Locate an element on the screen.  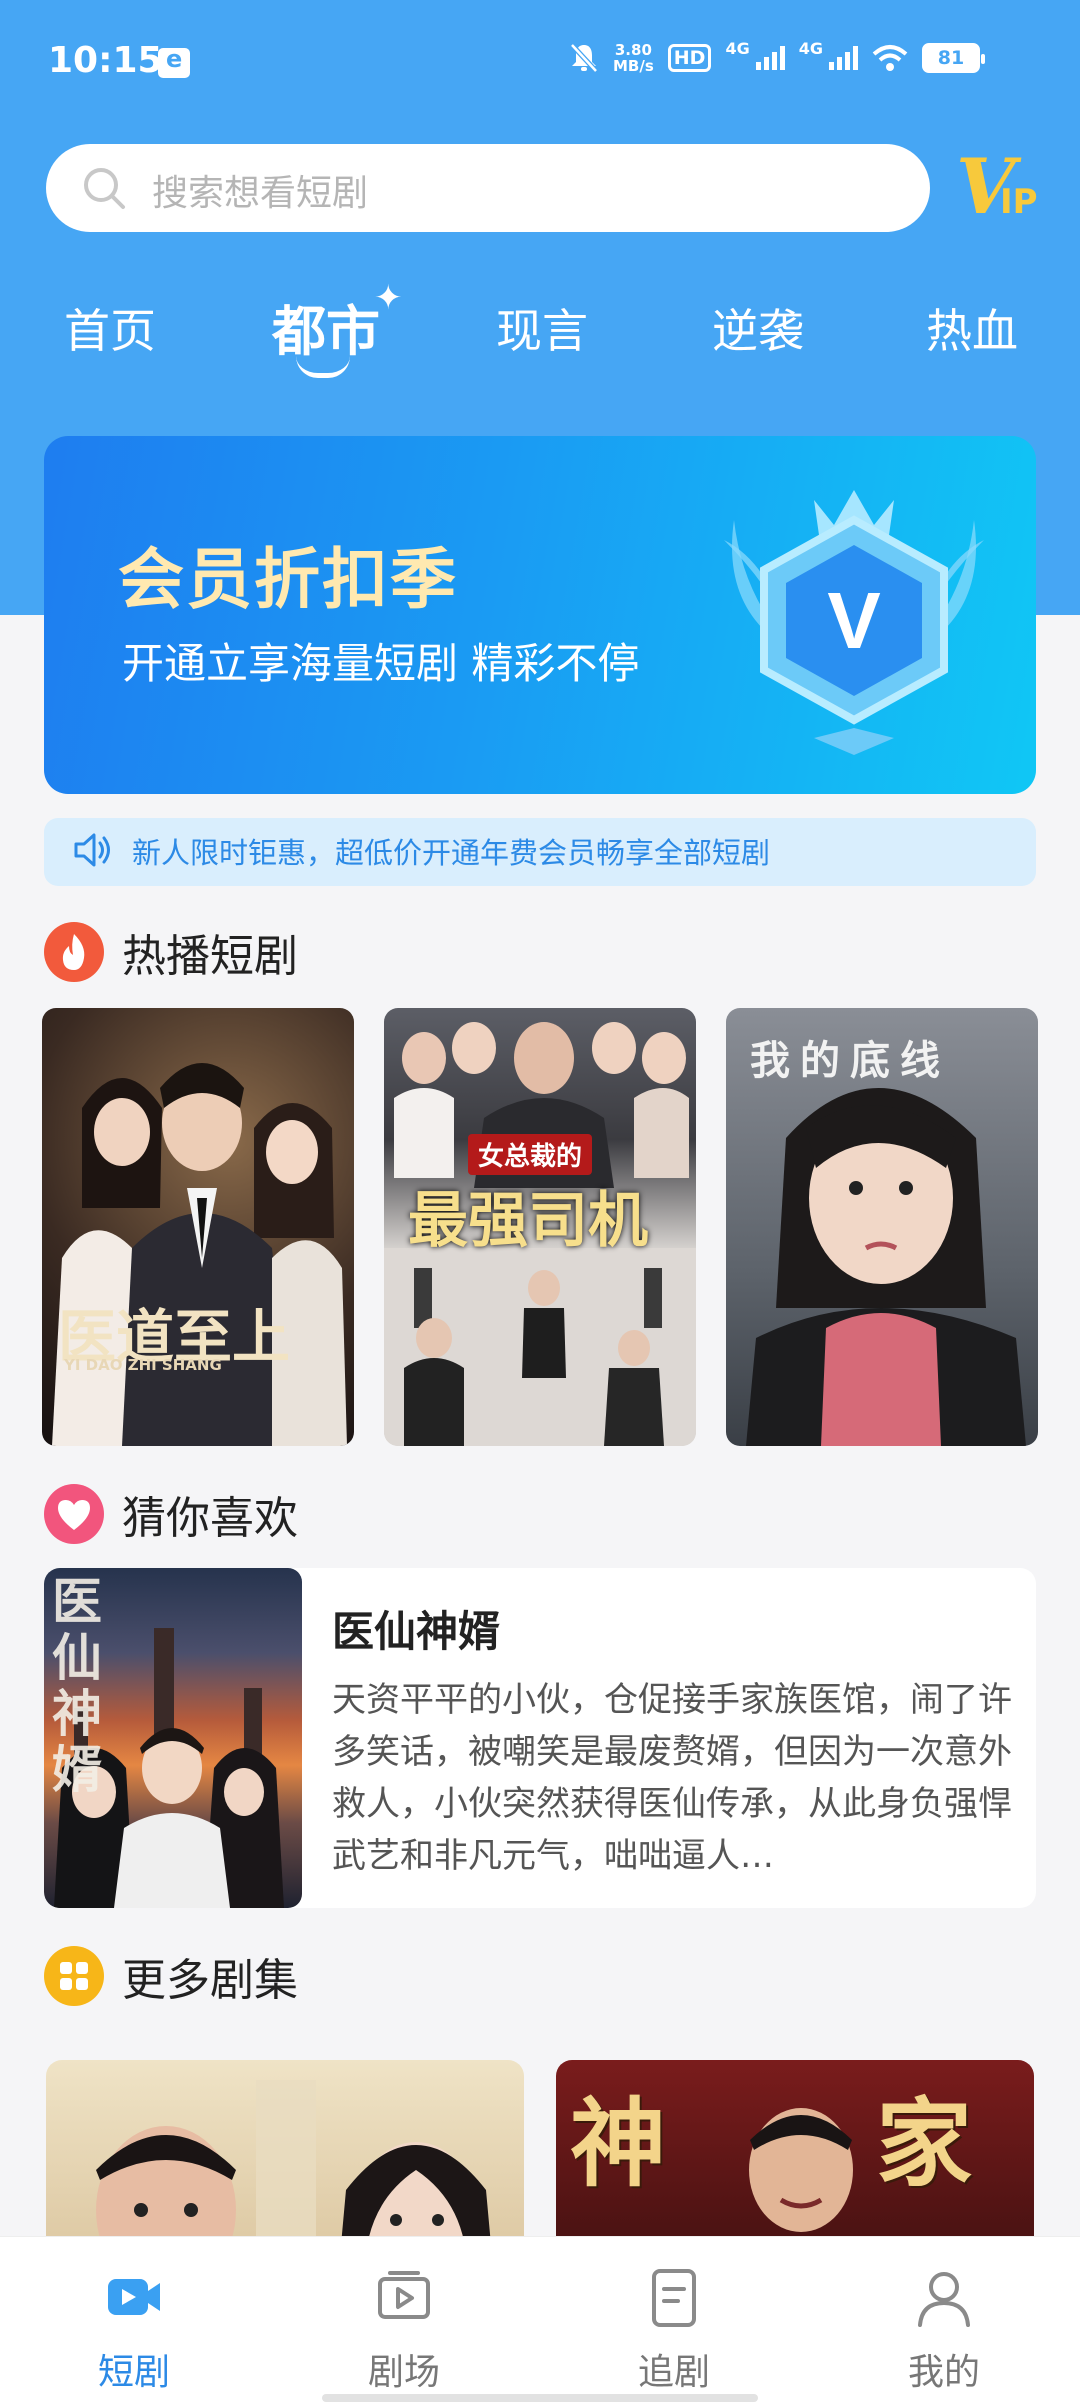
nav-label-following: 追剧 is located at coordinates (673, 2372).